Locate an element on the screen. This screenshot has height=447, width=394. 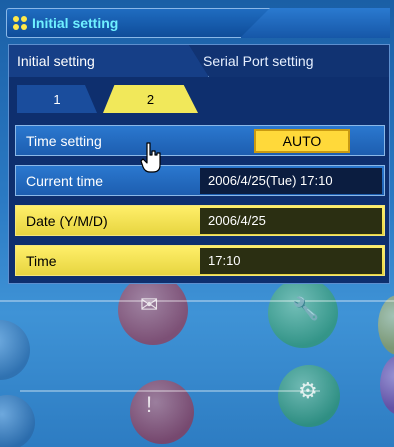
subtab-bar: 1 2 is located at coordinates (137, 99).